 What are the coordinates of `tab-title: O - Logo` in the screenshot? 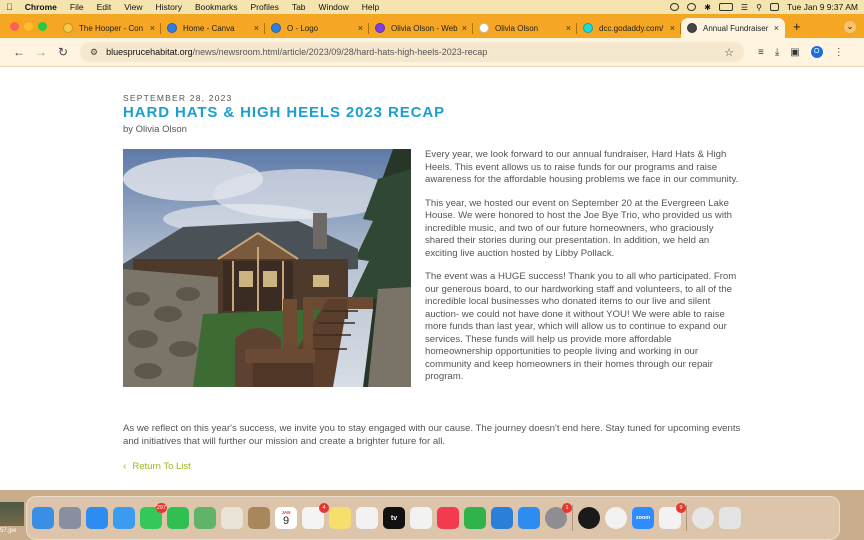 It's located at (303, 28).